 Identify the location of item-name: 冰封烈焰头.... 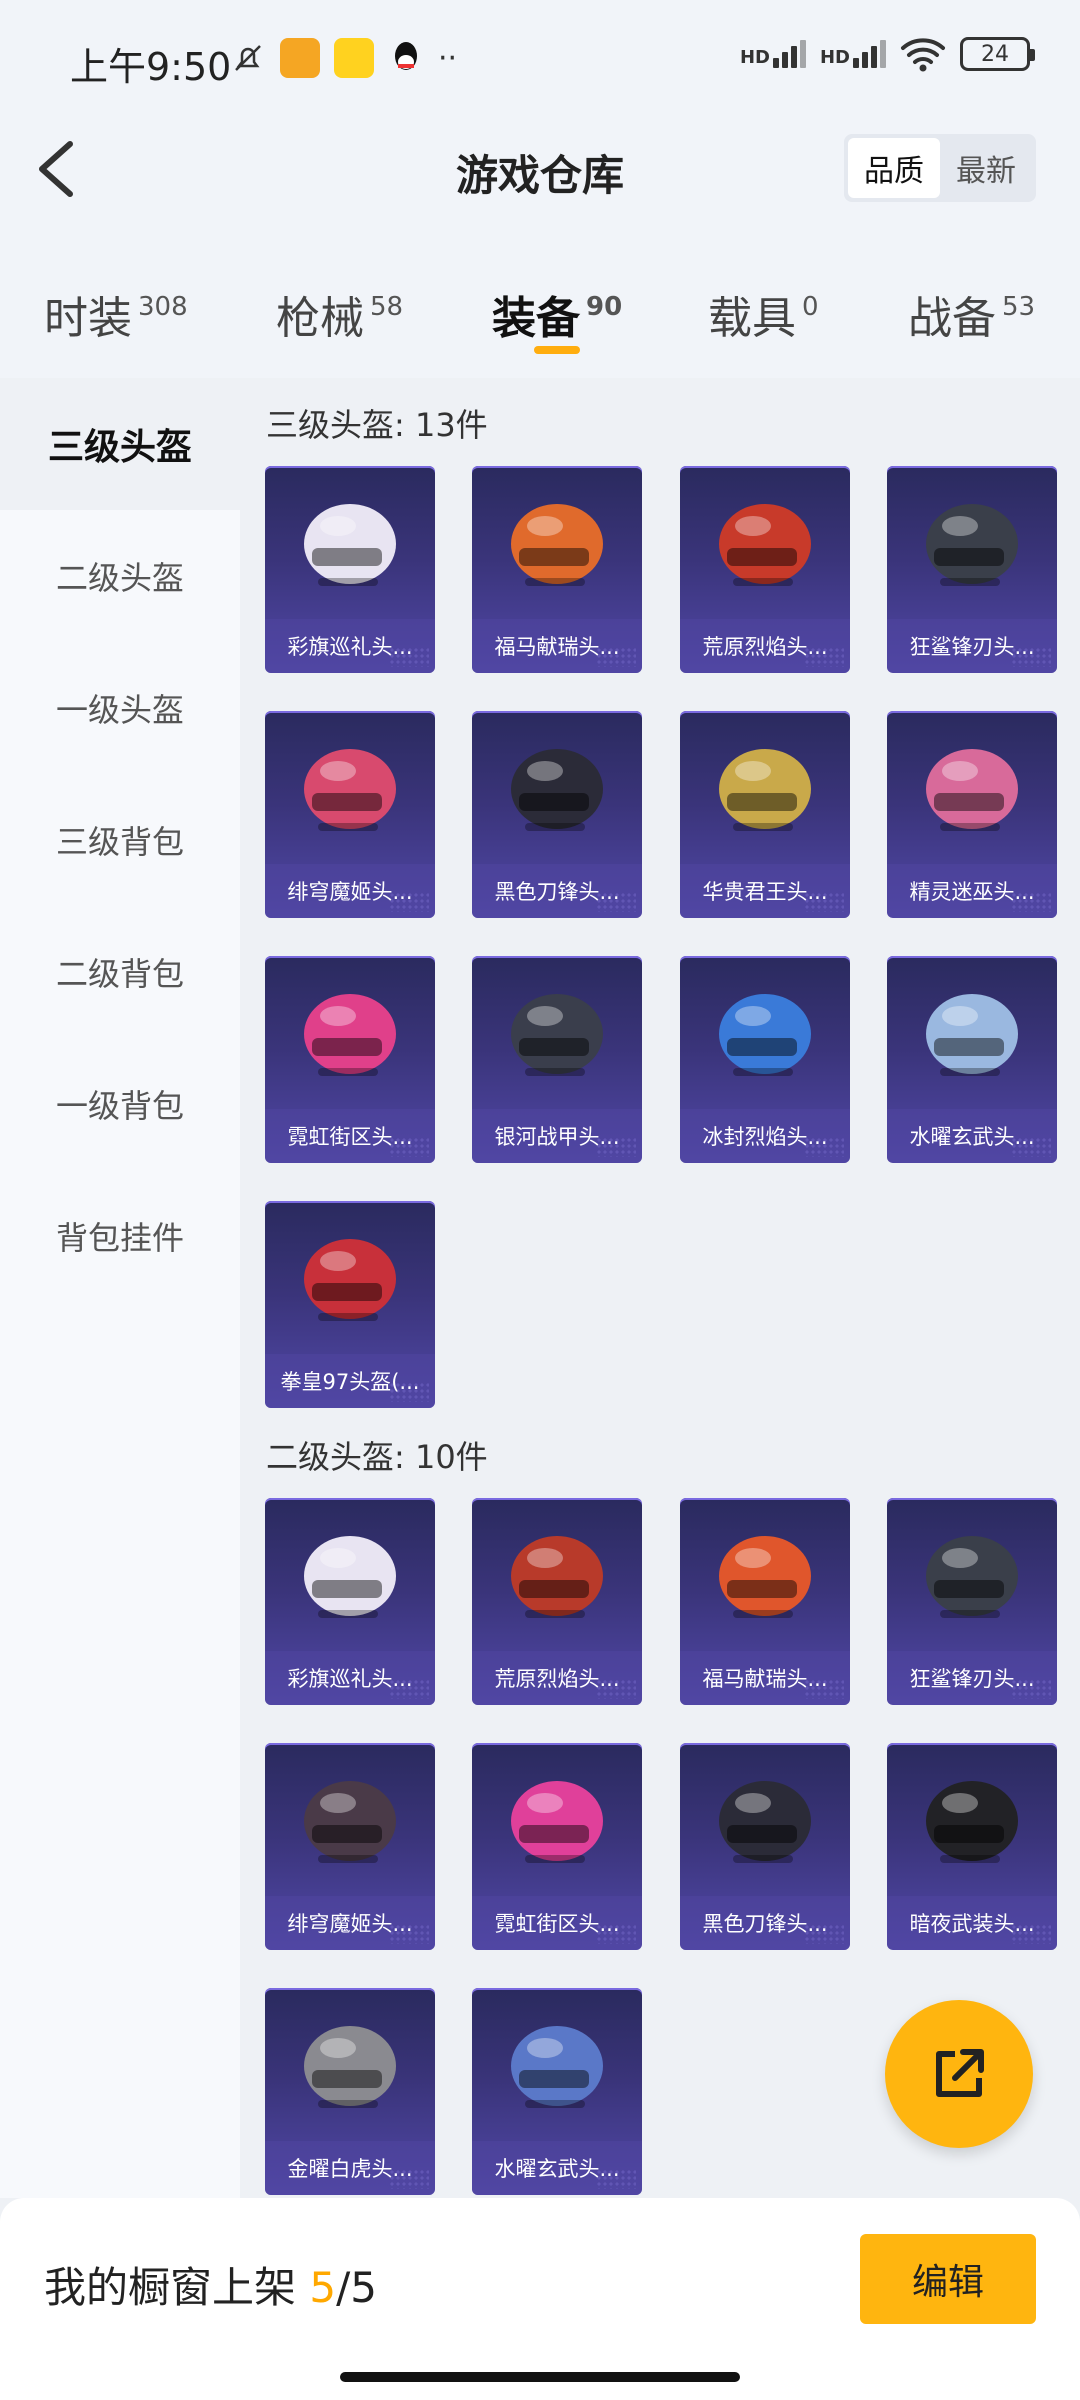
(765, 1136).